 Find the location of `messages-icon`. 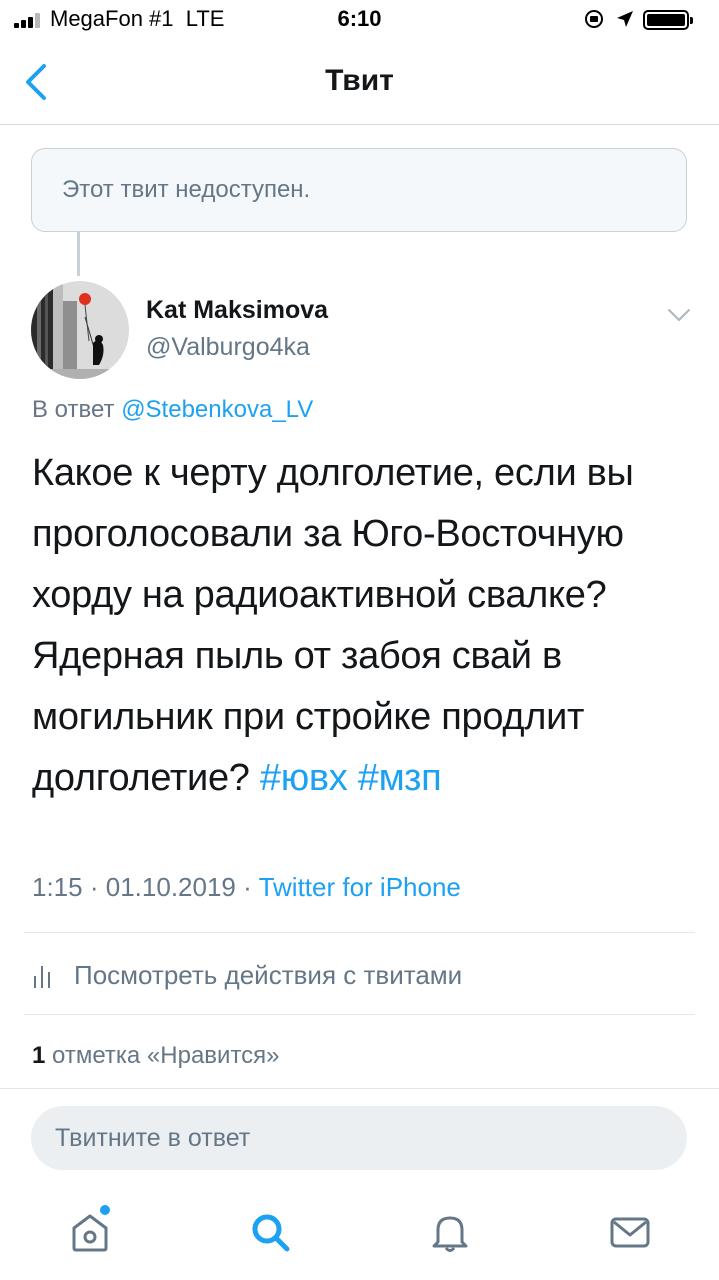

messages-icon is located at coordinates (630, 1232).